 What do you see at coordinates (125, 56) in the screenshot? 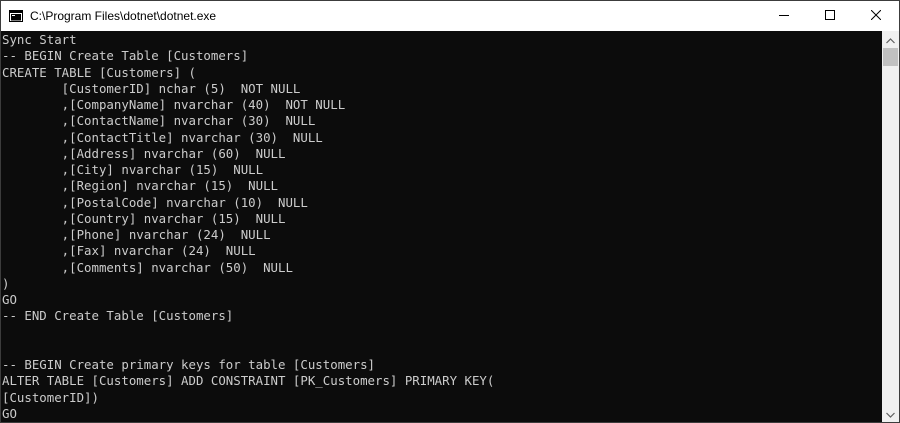
I see `console-line: -- BEGIN Create Table [Customers]` at bounding box center [125, 56].